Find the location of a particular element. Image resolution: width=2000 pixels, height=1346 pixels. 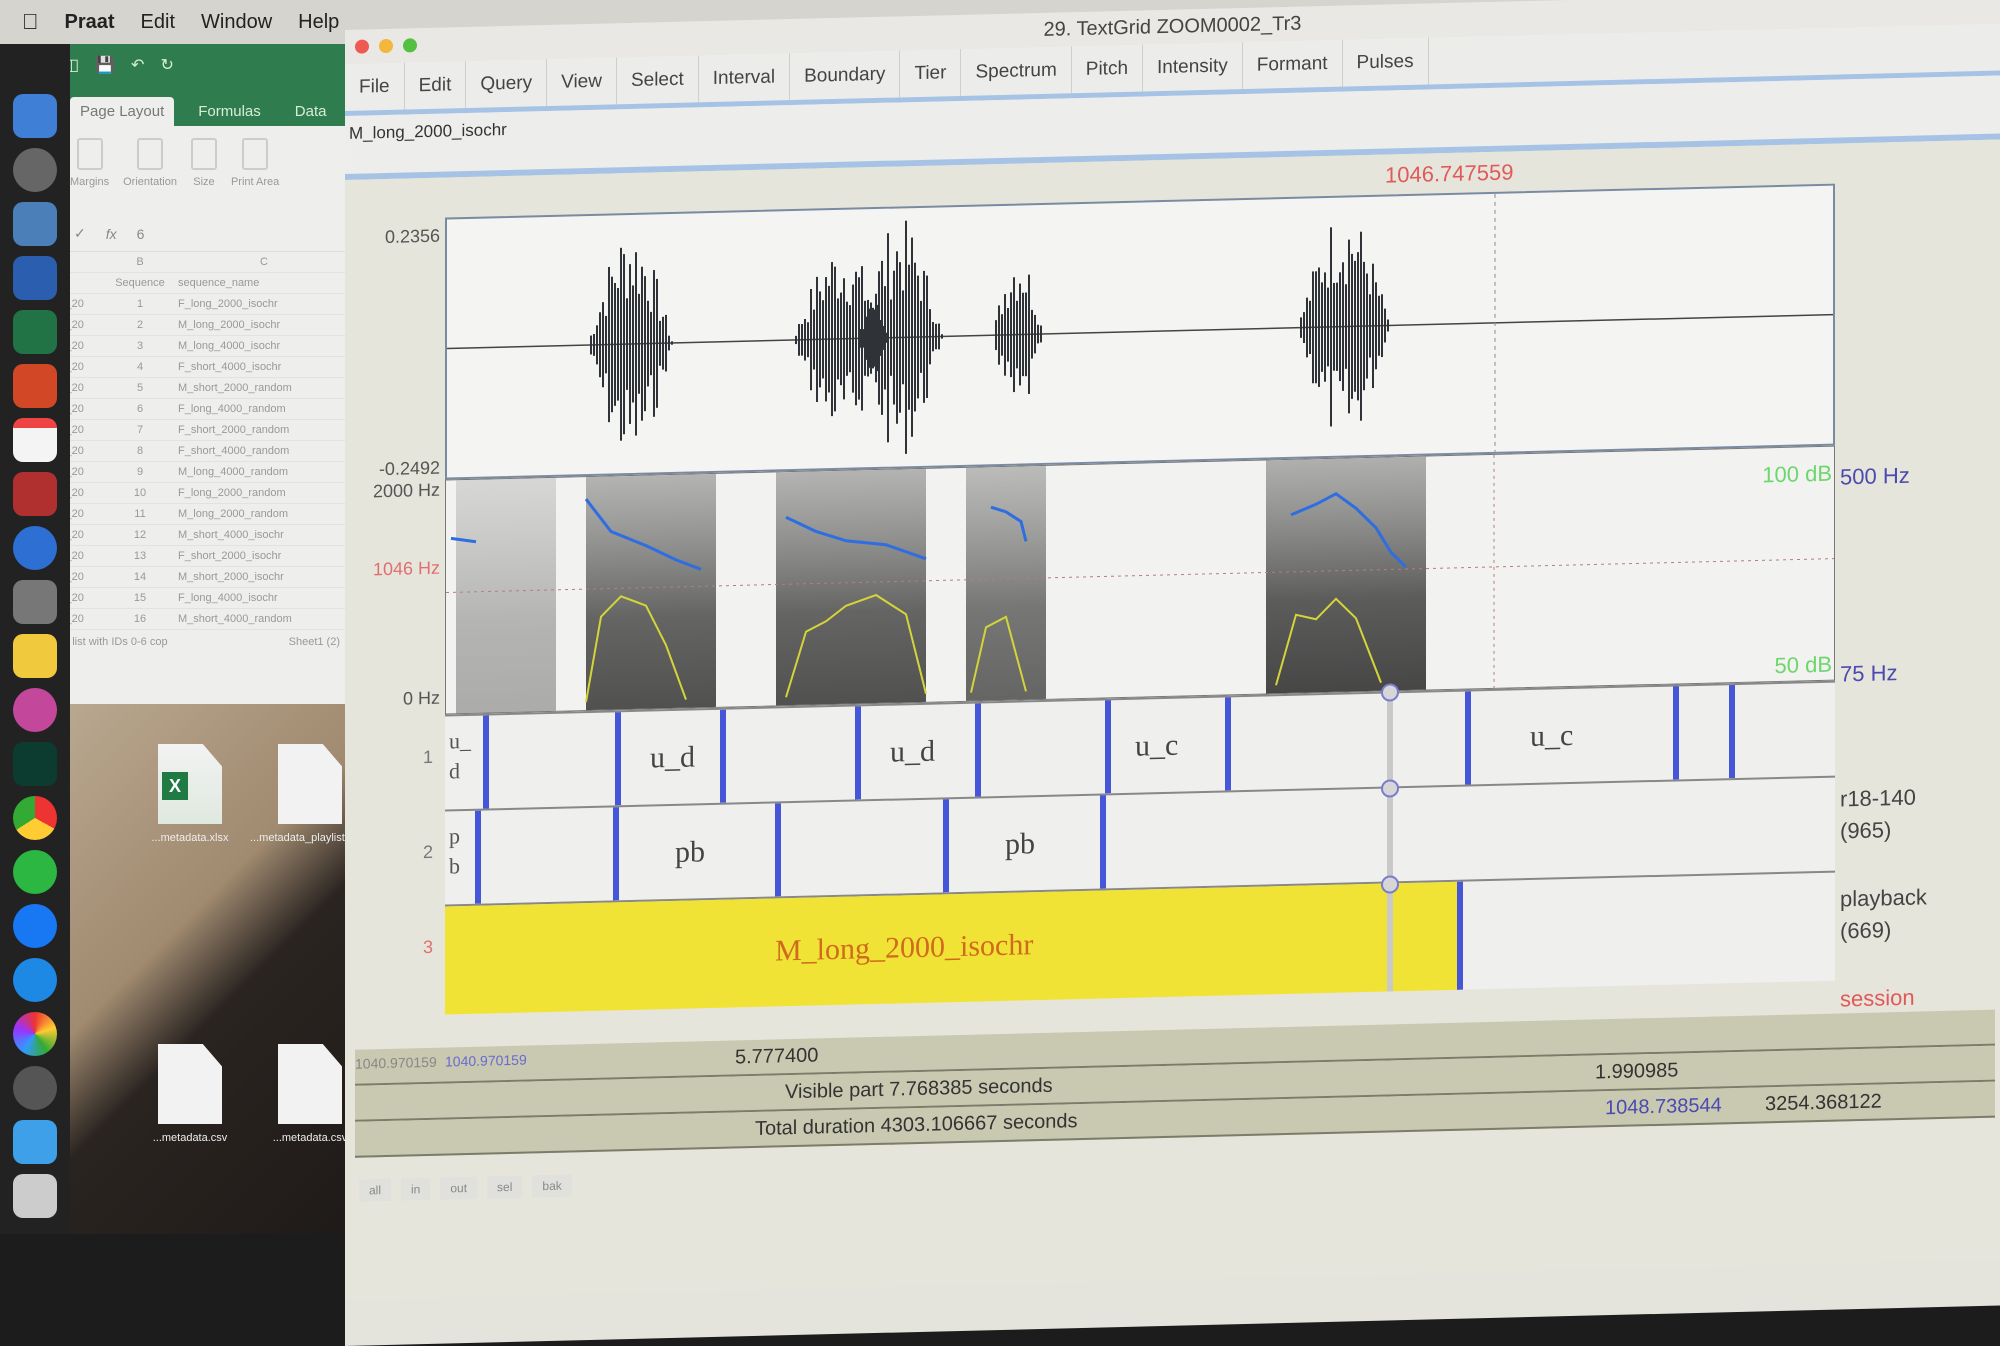

whatsapp-icon is located at coordinates (35, 872).